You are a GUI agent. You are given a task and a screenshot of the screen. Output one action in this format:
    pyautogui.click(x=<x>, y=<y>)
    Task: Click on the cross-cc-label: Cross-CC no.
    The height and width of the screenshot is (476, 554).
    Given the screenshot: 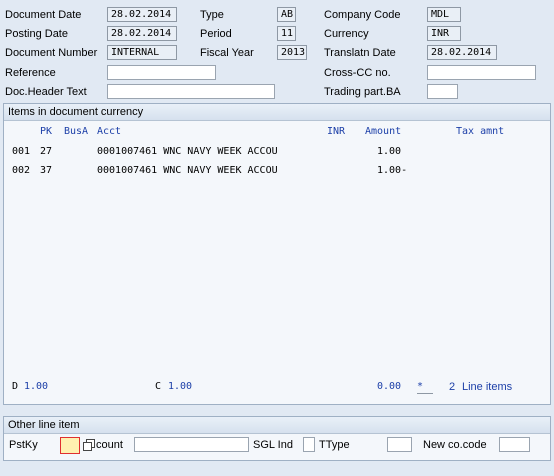 What is the action you would take?
    pyautogui.click(x=357, y=73)
    